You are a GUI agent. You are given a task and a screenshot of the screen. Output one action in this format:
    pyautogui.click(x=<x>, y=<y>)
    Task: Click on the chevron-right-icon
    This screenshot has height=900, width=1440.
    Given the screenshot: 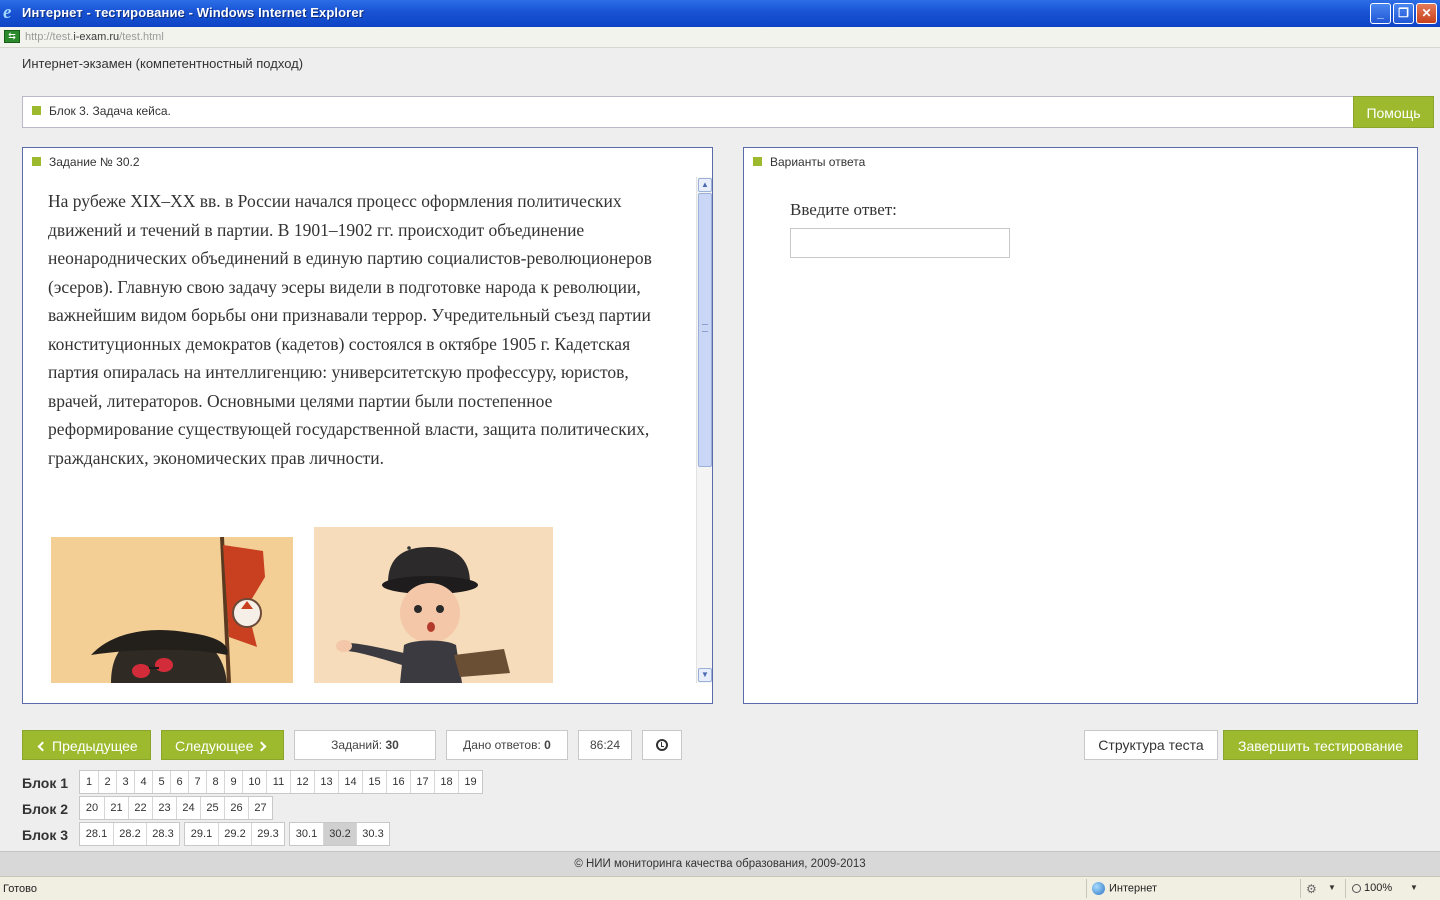 What is the action you would take?
    pyautogui.click(x=261, y=746)
    